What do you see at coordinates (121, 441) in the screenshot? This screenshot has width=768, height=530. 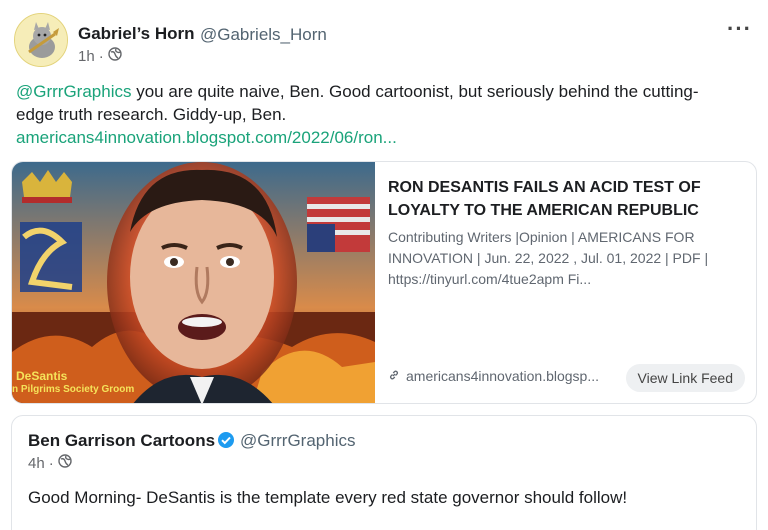 I see `quoted-display-name: Ben Garrison Cartoons` at bounding box center [121, 441].